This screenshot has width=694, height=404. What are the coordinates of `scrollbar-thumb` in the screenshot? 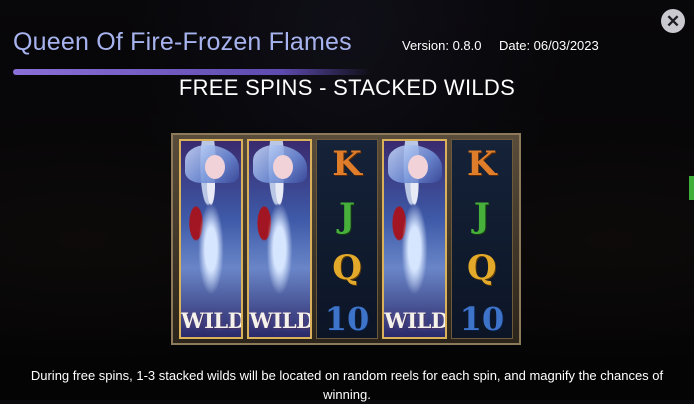 It's located at (691, 188).